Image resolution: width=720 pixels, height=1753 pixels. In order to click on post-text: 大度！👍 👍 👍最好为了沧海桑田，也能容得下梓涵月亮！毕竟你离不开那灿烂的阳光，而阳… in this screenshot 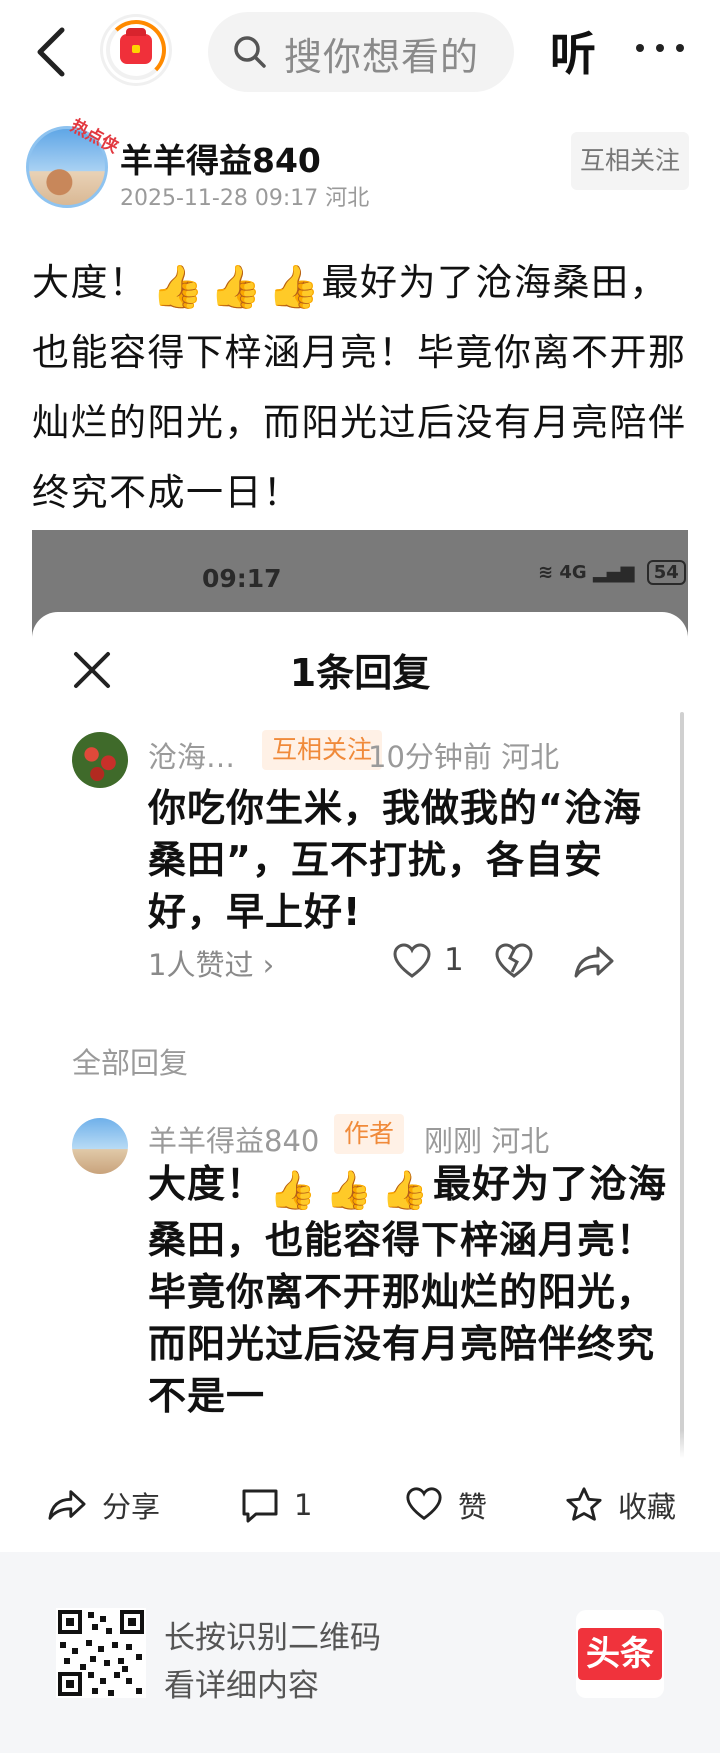, I will do `click(364, 388)`.